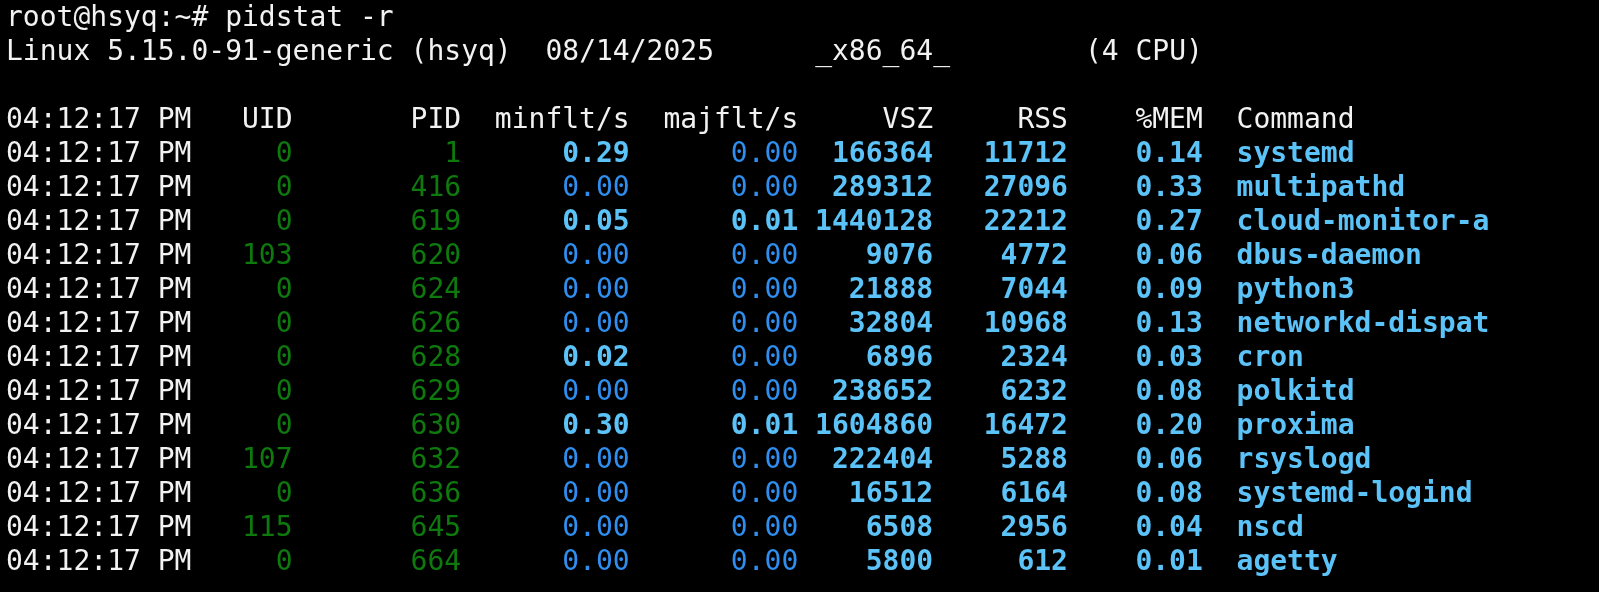  I want to click on memory-percent: 0.13, so click(1168, 323).